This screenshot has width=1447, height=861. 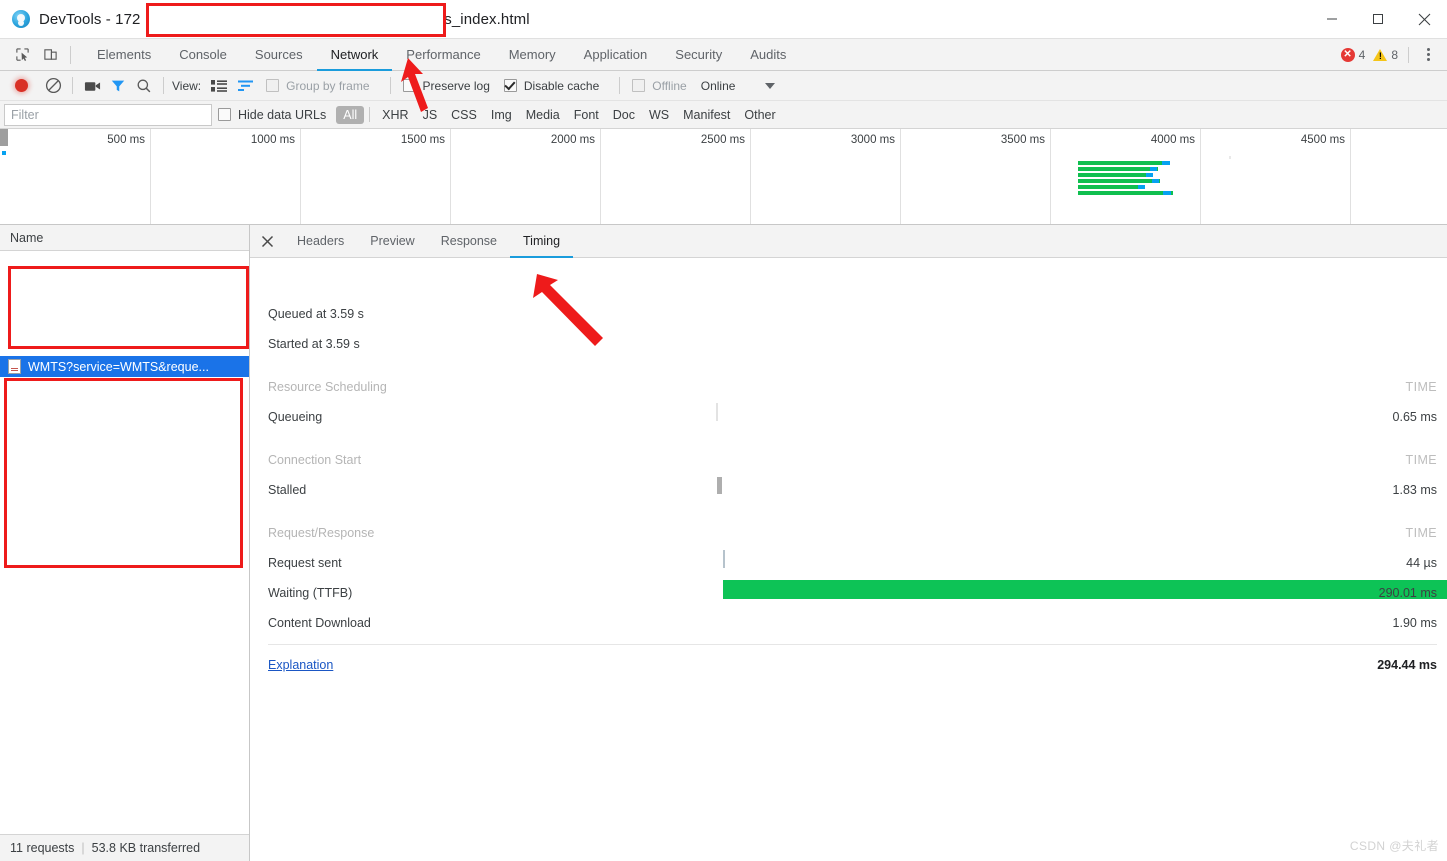 What do you see at coordinates (422, 140) in the screenshot?
I see `overview-tick: 1500 ms` at bounding box center [422, 140].